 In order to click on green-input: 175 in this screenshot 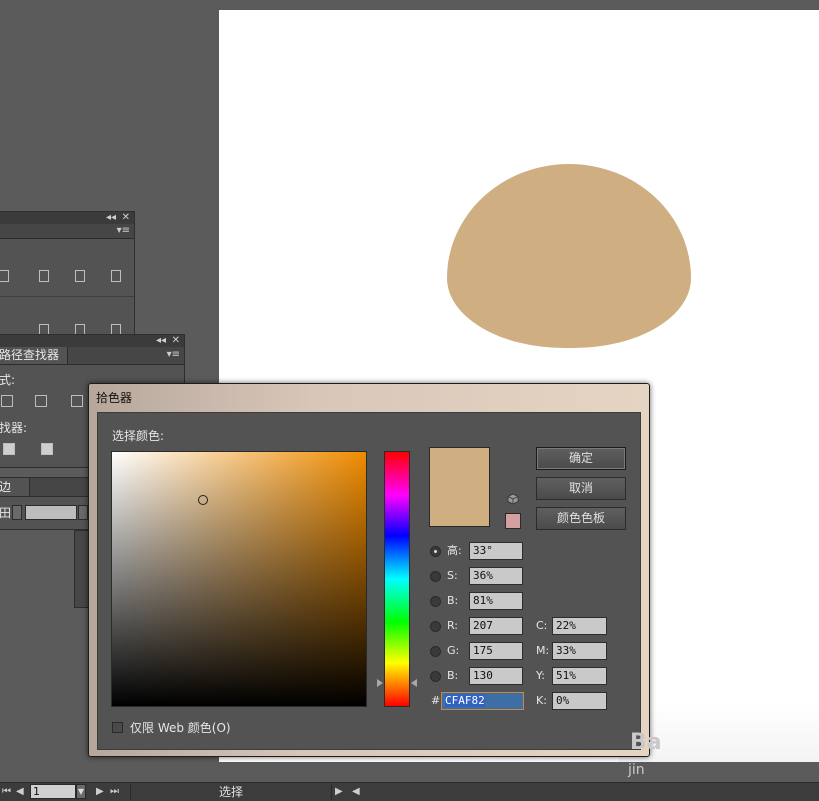, I will do `click(496, 651)`.